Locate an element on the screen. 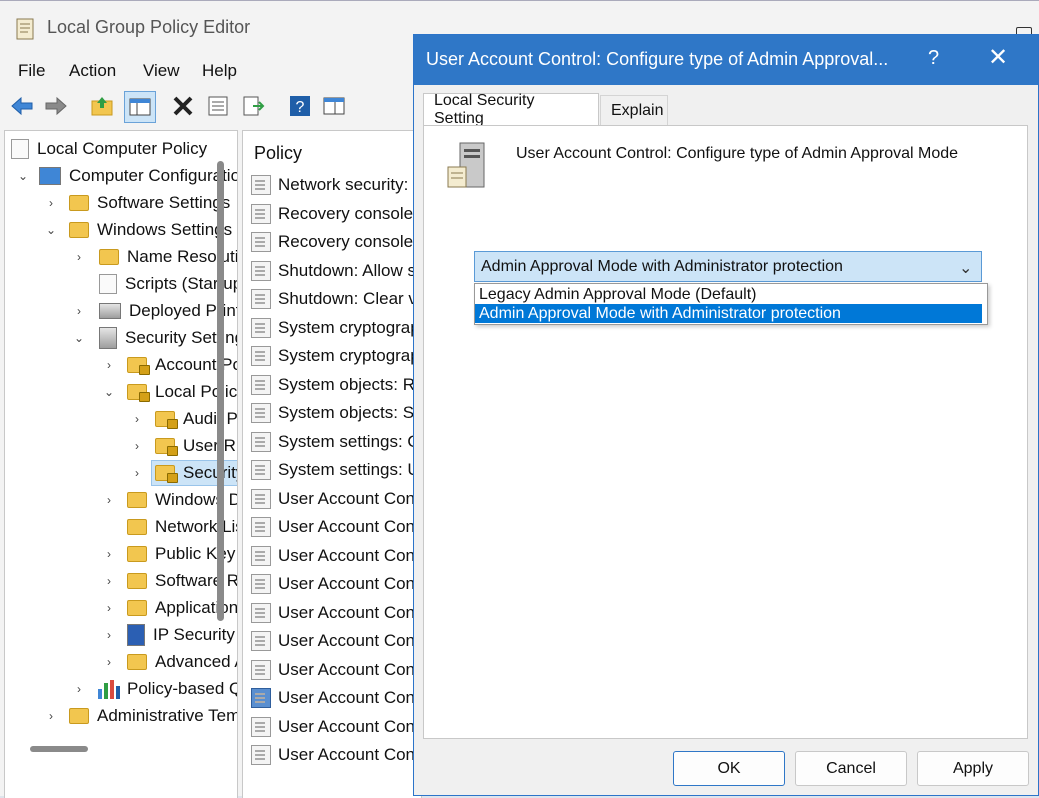 This screenshot has height=798, width=1039. apply-button: Apply is located at coordinates (973, 768).